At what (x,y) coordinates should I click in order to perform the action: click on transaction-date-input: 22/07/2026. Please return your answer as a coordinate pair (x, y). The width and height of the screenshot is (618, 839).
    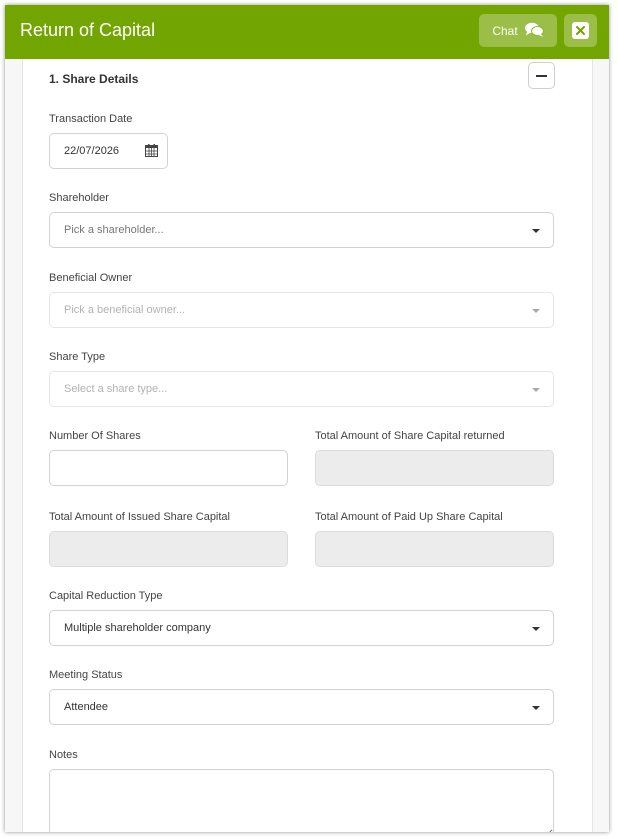
    Looking at the image, I should click on (108, 151).